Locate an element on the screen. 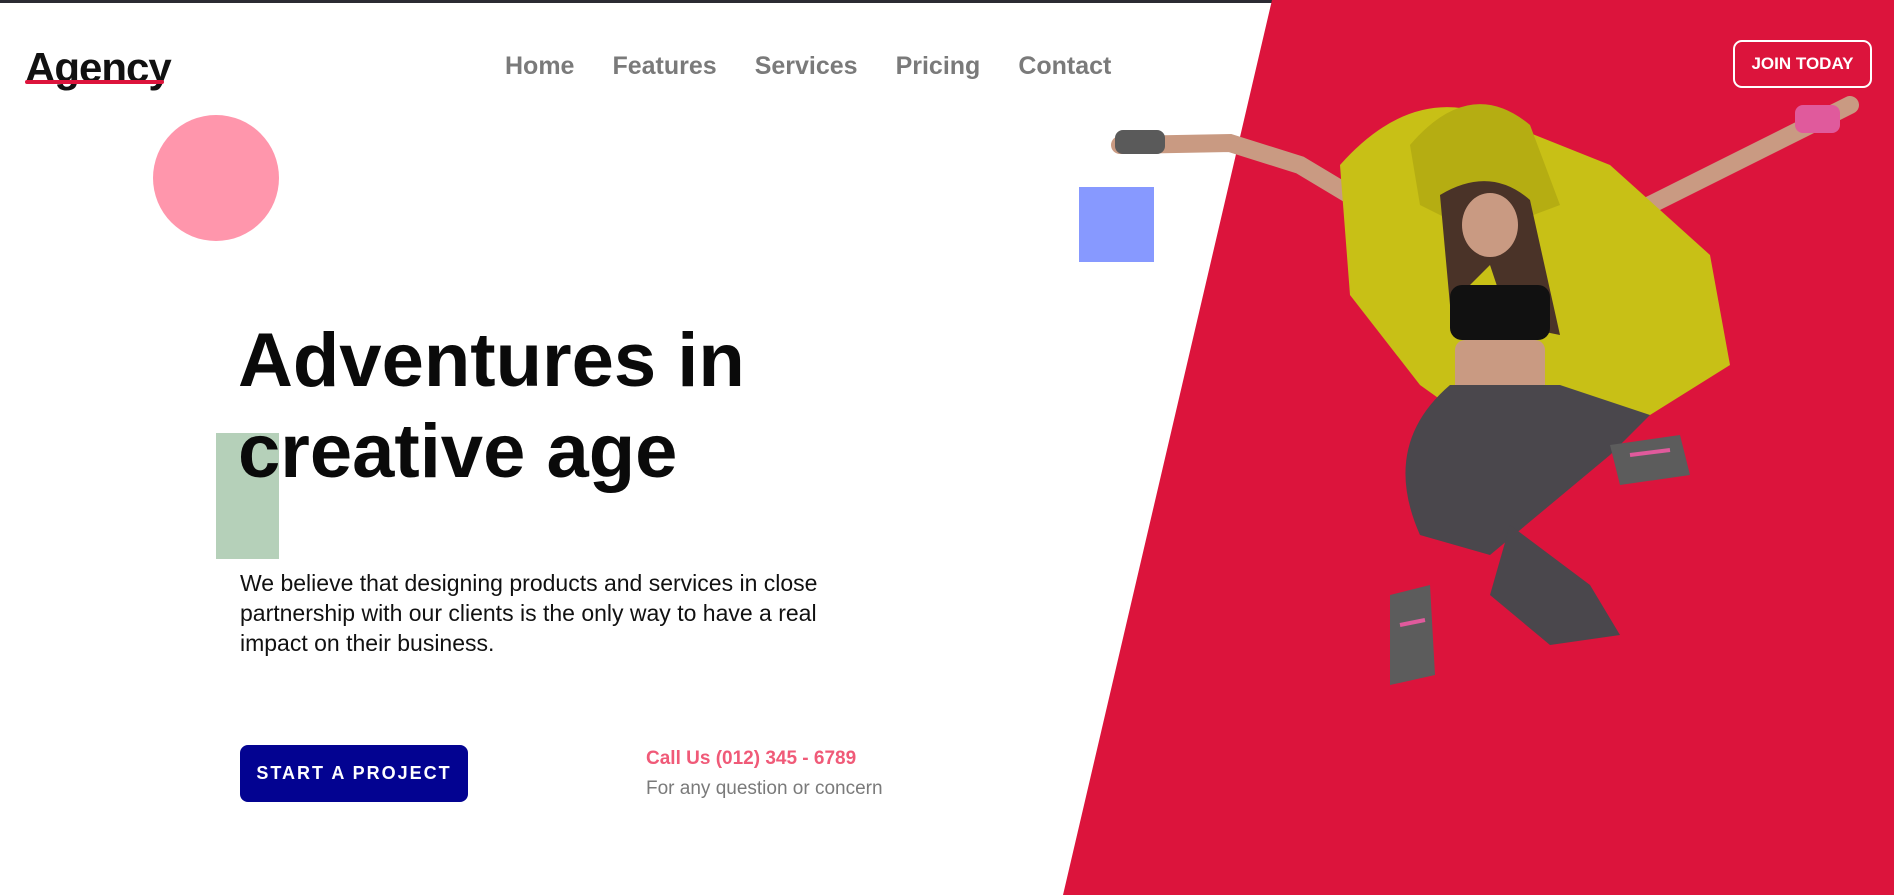 This screenshot has height=895, width=1894. nav-features: Features is located at coordinates (664, 66).